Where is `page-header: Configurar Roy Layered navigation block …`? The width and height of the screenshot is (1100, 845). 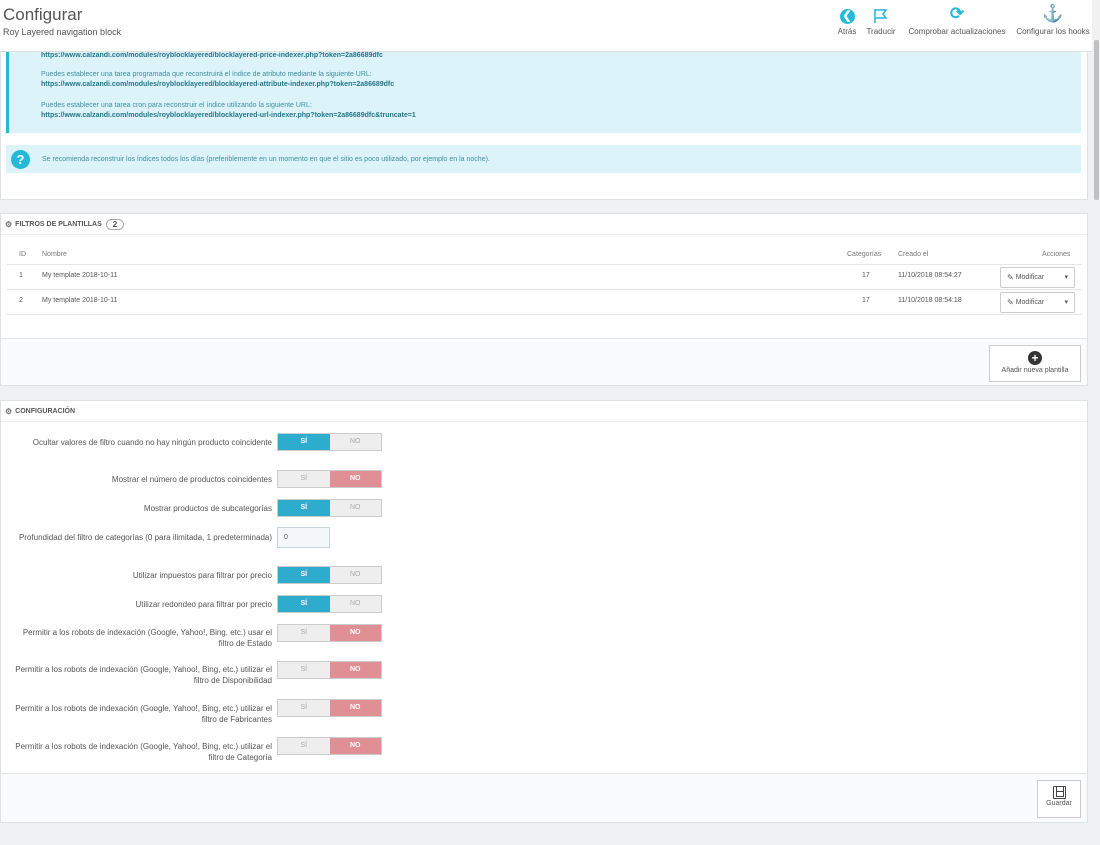 page-header: Configurar Roy Layered navigation block … is located at coordinates (546, 26).